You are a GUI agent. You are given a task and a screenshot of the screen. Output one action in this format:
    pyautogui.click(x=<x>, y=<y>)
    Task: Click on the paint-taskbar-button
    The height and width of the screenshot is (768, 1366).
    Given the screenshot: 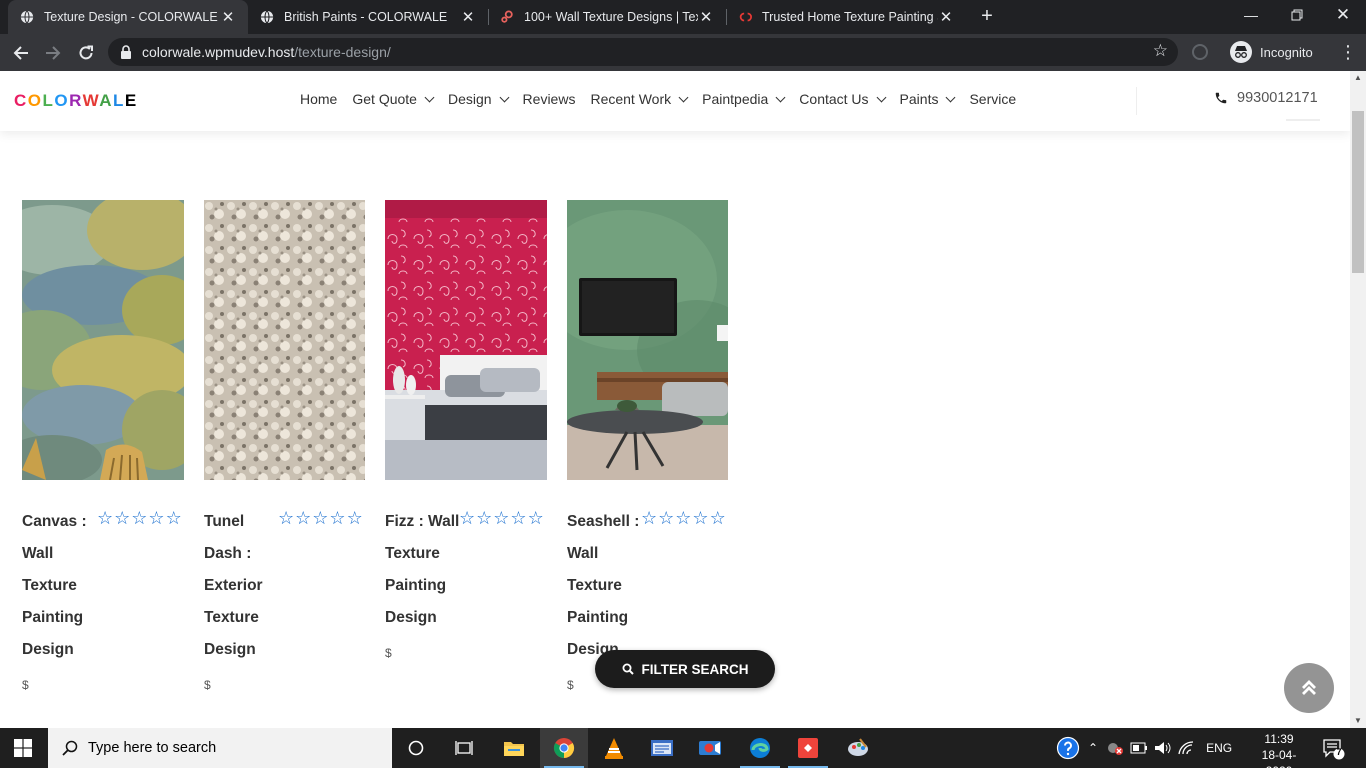 What is the action you would take?
    pyautogui.click(x=858, y=748)
    